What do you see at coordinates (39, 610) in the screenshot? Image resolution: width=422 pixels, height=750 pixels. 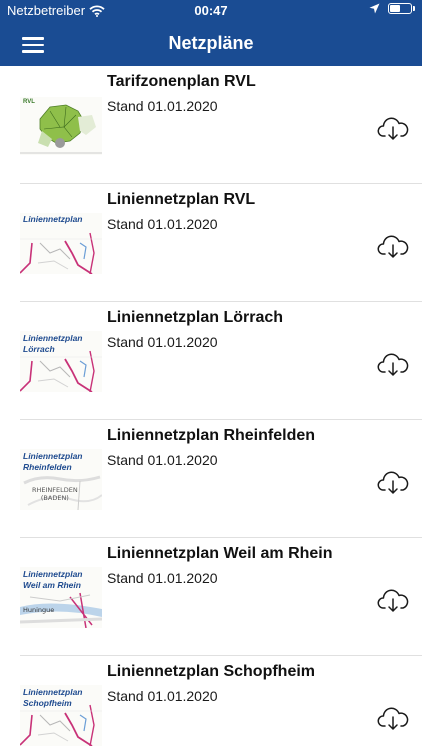 I see `thumbnail-place-name: Huningue` at bounding box center [39, 610].